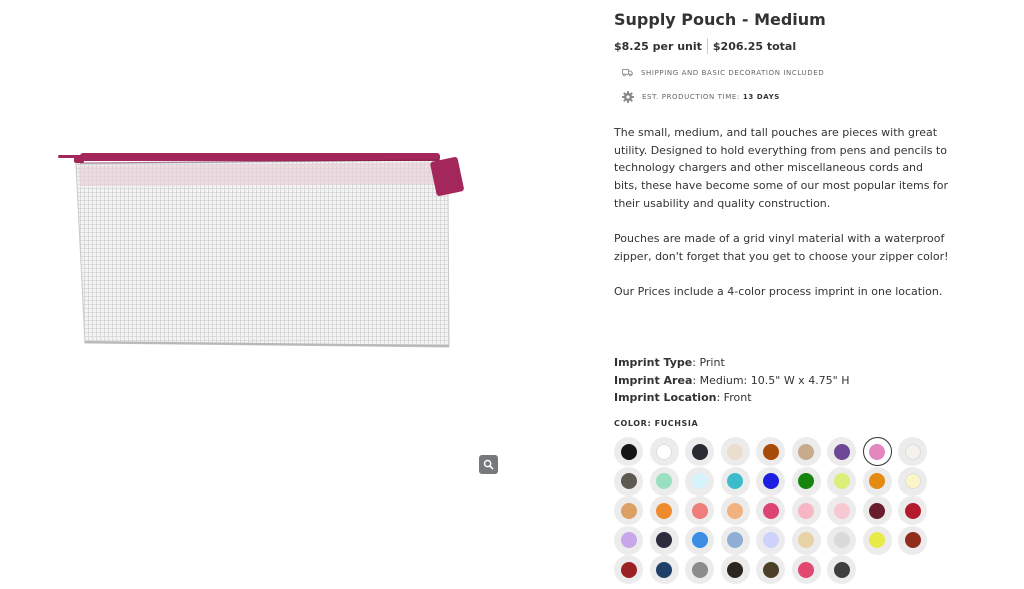 This screenshot has width=1024, height=589. I want to click on shipping-note: SHIPPING AND BASIC DECORATION INCLUDED, so click(723, 72).